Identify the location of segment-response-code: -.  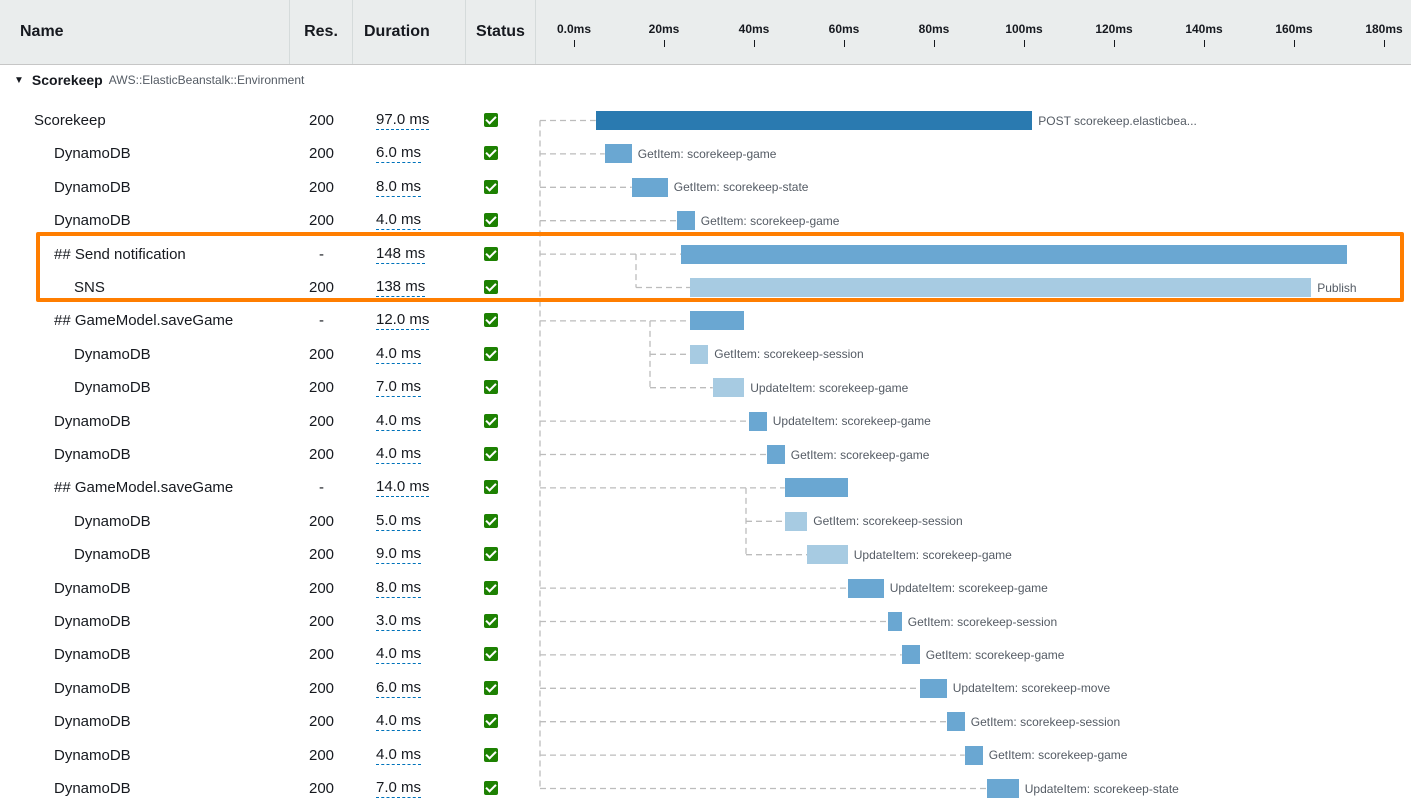
(321, 488).